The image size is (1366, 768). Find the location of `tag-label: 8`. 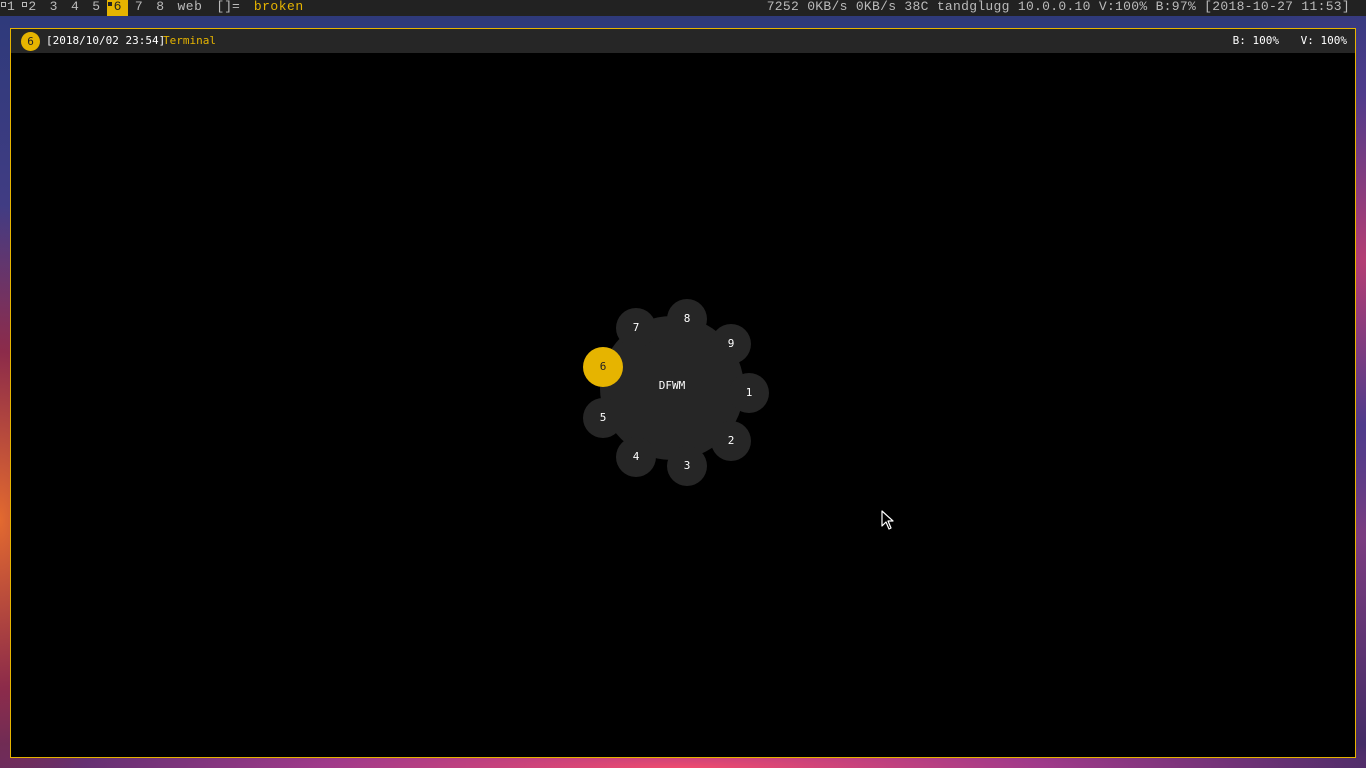

tag-label: 8 is located at coordinates (160, 7).